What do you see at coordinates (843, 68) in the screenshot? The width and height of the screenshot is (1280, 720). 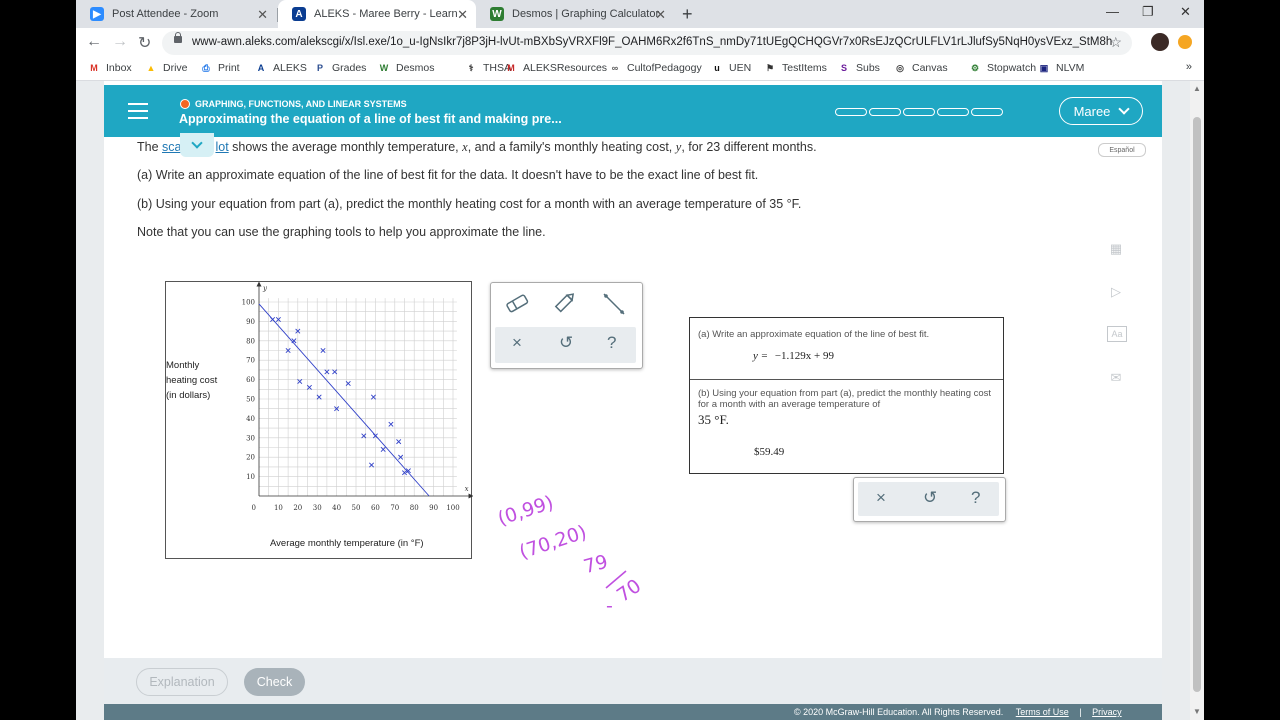 I see `subs-icon: S` at bounding box center [843, 68].